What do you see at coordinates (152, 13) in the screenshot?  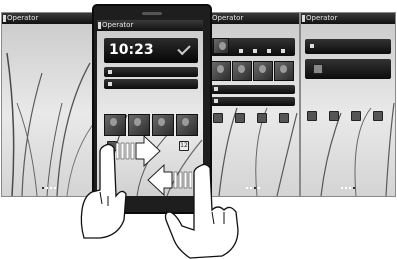 I see `speaker-grille` at bounding box center [152, 13].